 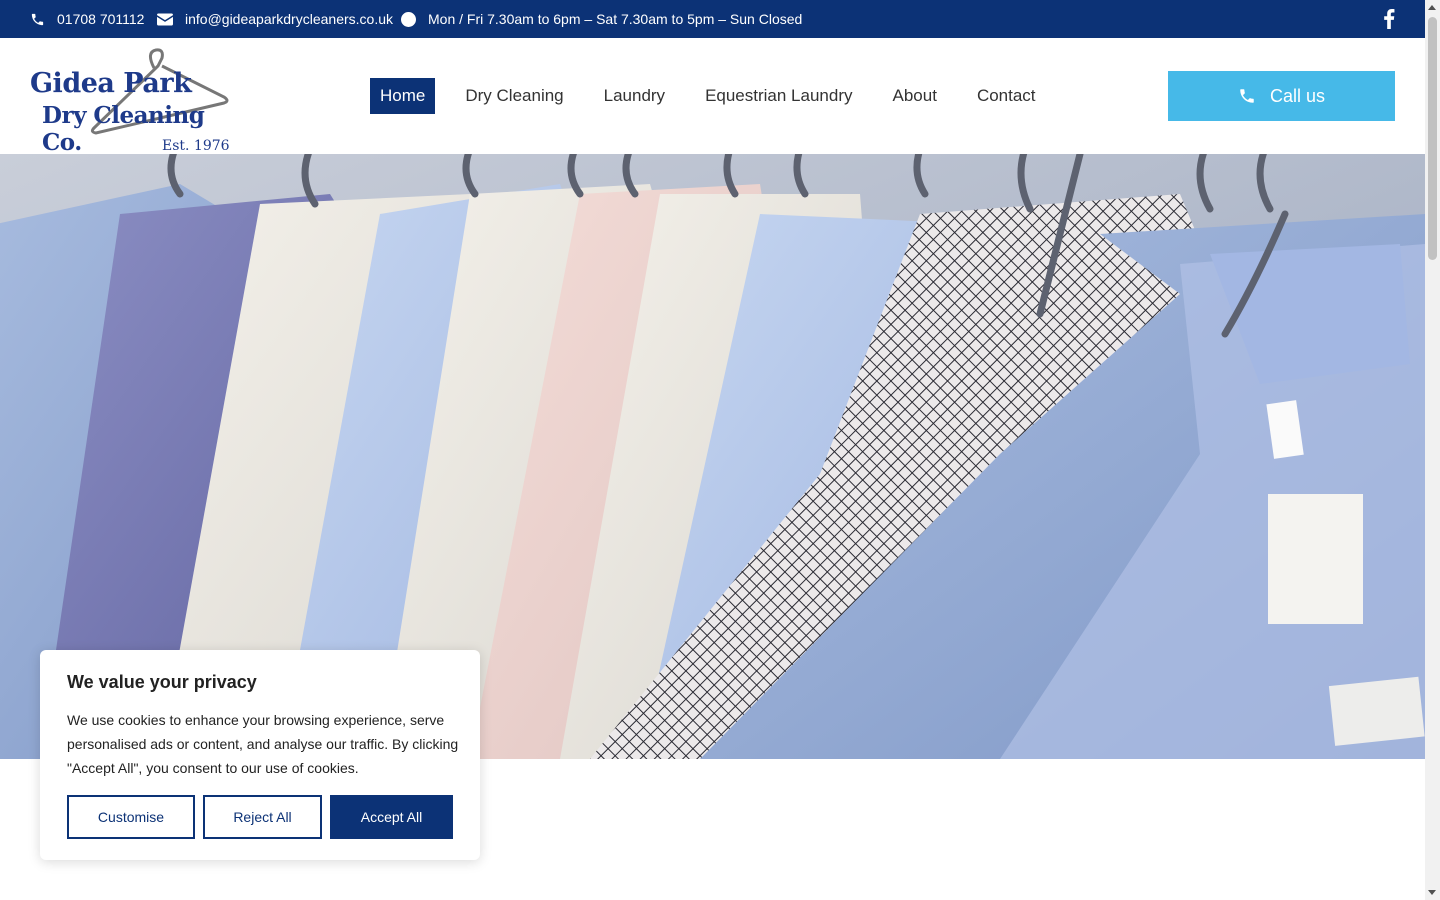 I want to click on logo-line-3: Est. 1976, so click(x=196, y=146).